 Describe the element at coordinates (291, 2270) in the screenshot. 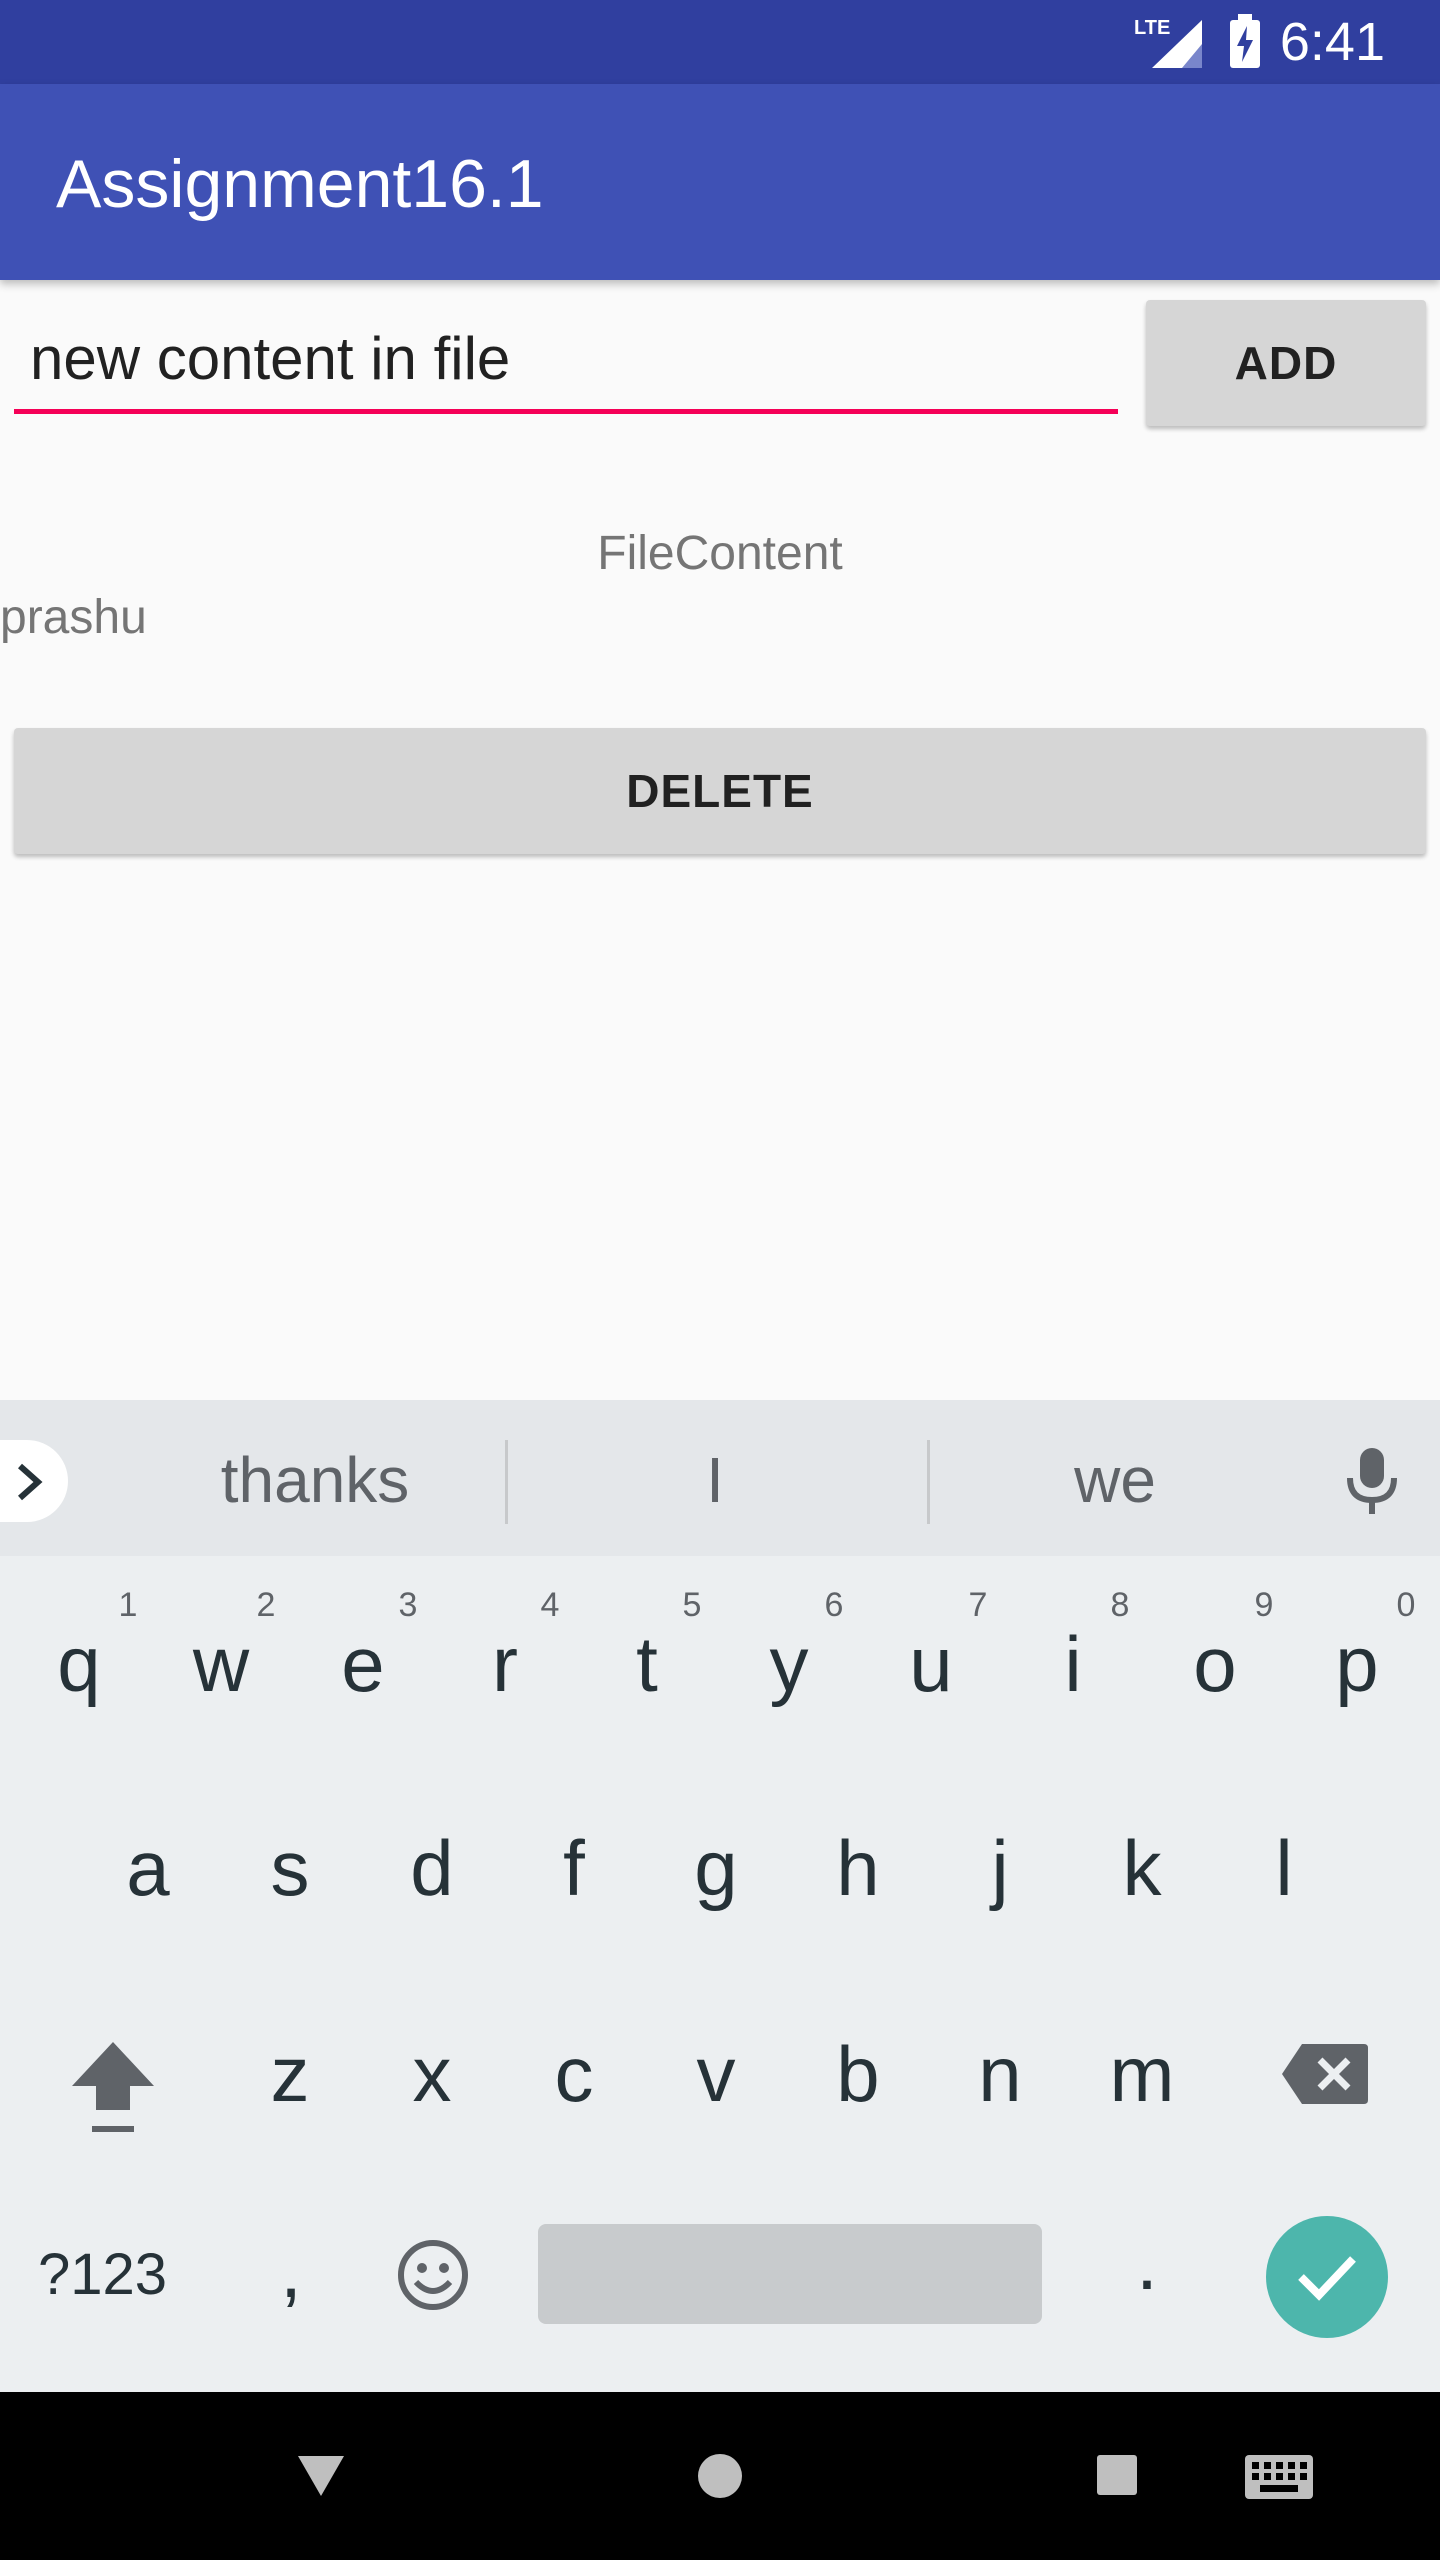

I see `comma-key: ,` at that location.